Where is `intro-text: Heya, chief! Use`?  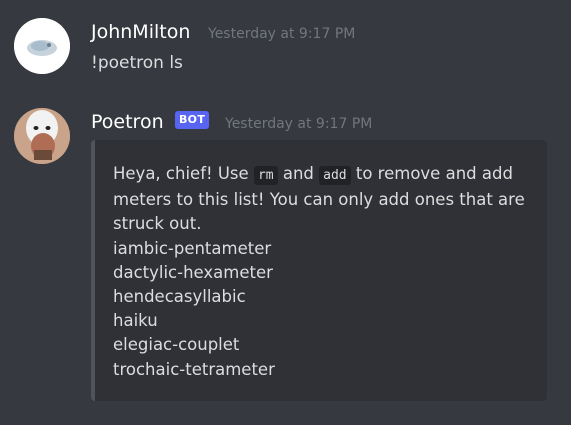 intro-text: Heya, chief! Use is located at coordinates (183, 173).